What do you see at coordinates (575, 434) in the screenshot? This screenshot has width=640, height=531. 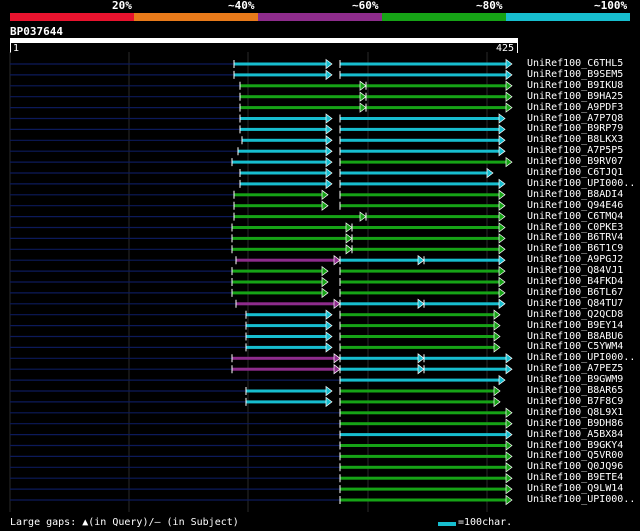 I see `hit-label: UniRef100_A5BX84` at bounding box center [575, 434].